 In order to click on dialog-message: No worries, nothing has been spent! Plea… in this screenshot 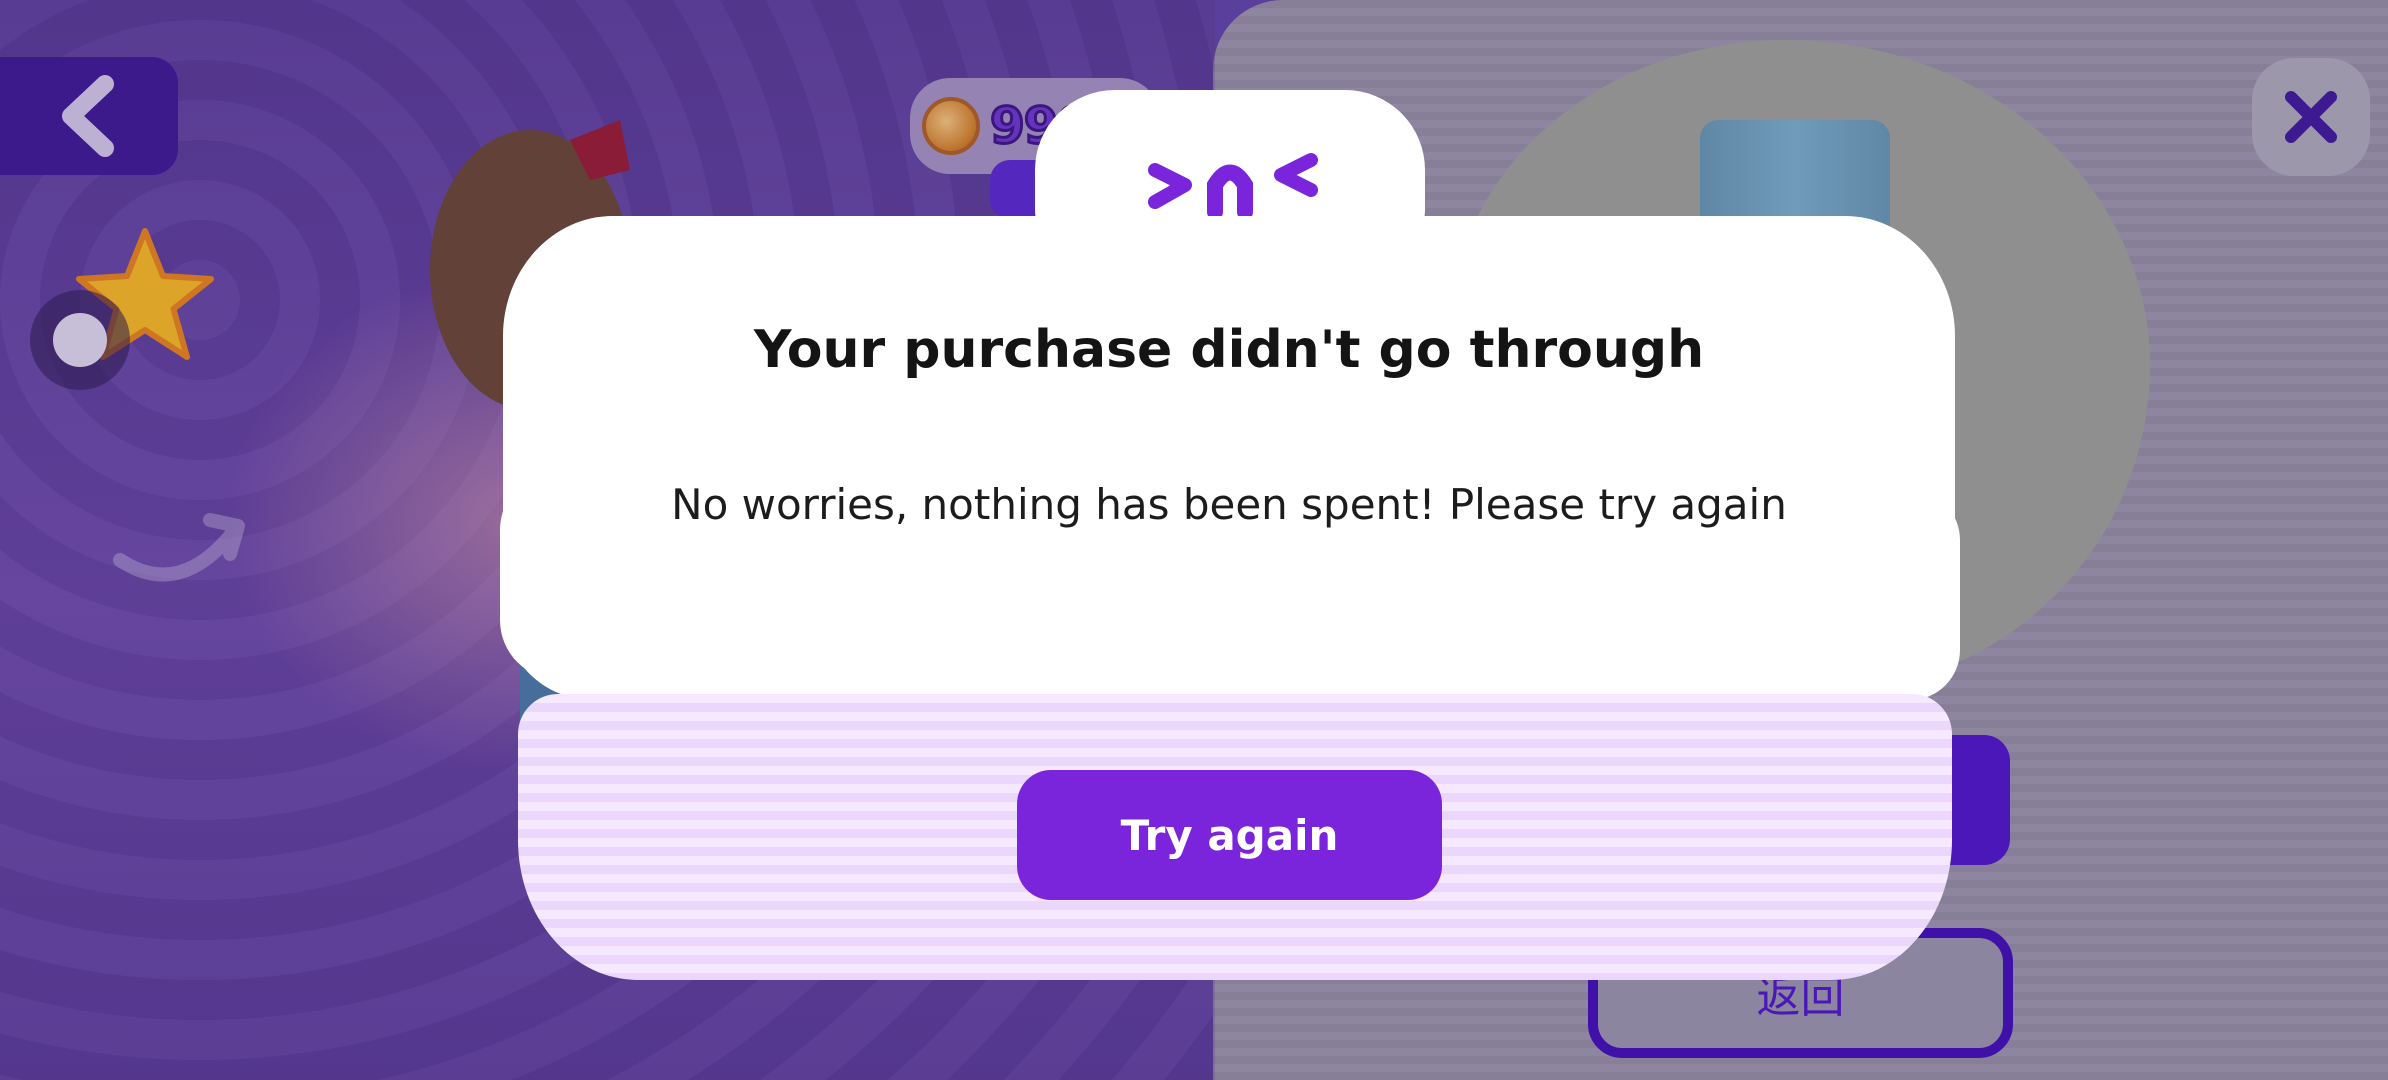, I will do `click(1229, 504)`.